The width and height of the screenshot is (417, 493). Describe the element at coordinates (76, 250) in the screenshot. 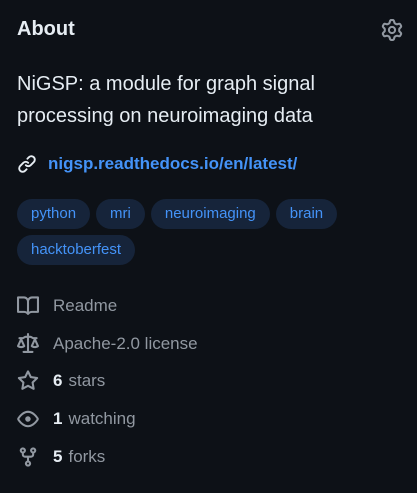

I see `topic-hacktoberfest: hacktoberfest` at that location.